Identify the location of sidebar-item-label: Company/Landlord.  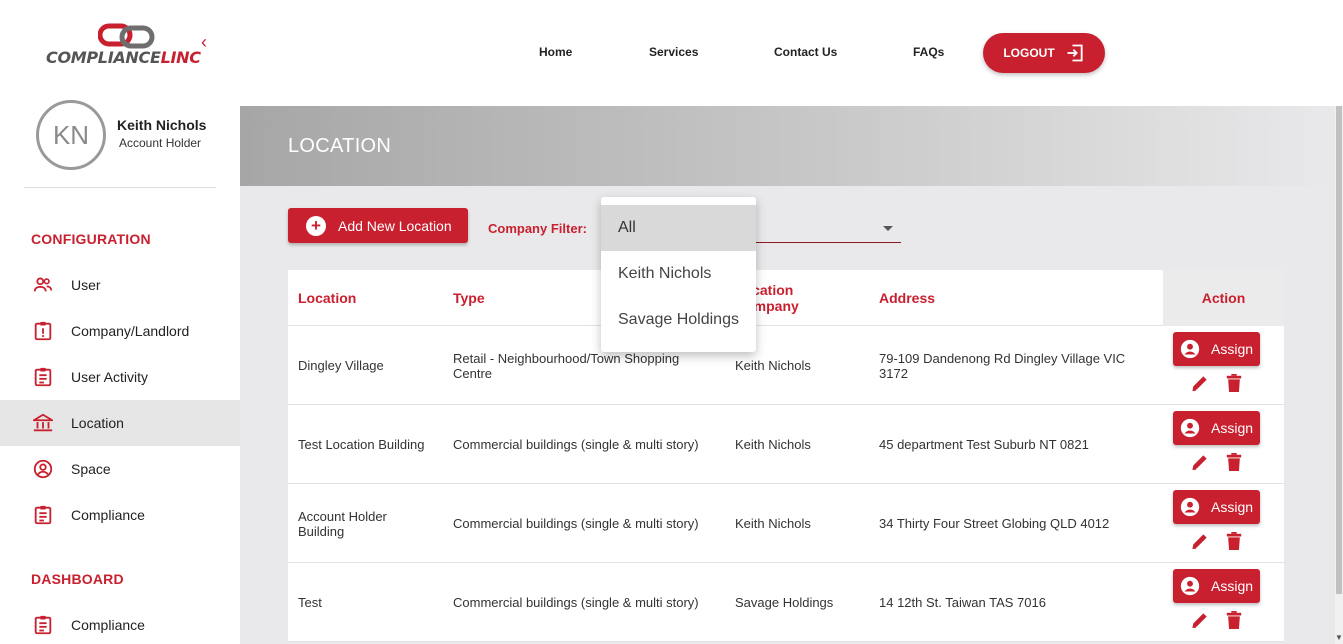
(130, 331).